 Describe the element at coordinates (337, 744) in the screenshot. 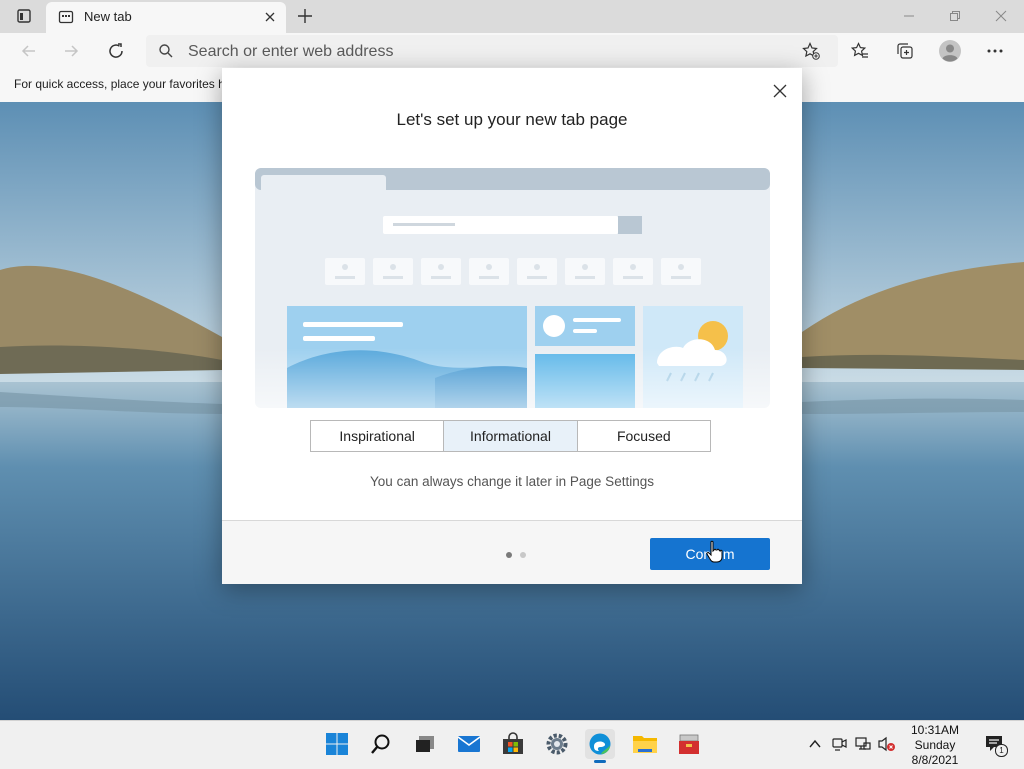

I see `start-icon` at that location.